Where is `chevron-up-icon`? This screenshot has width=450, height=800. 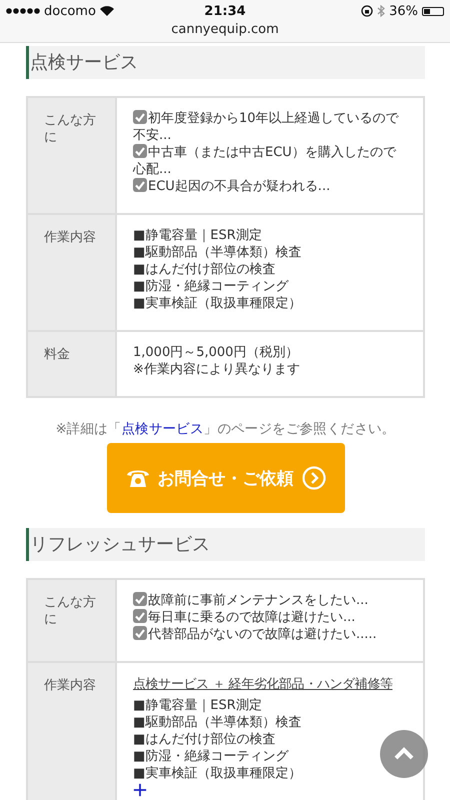
chevron-up-icon is located at coordinates (404, 754).